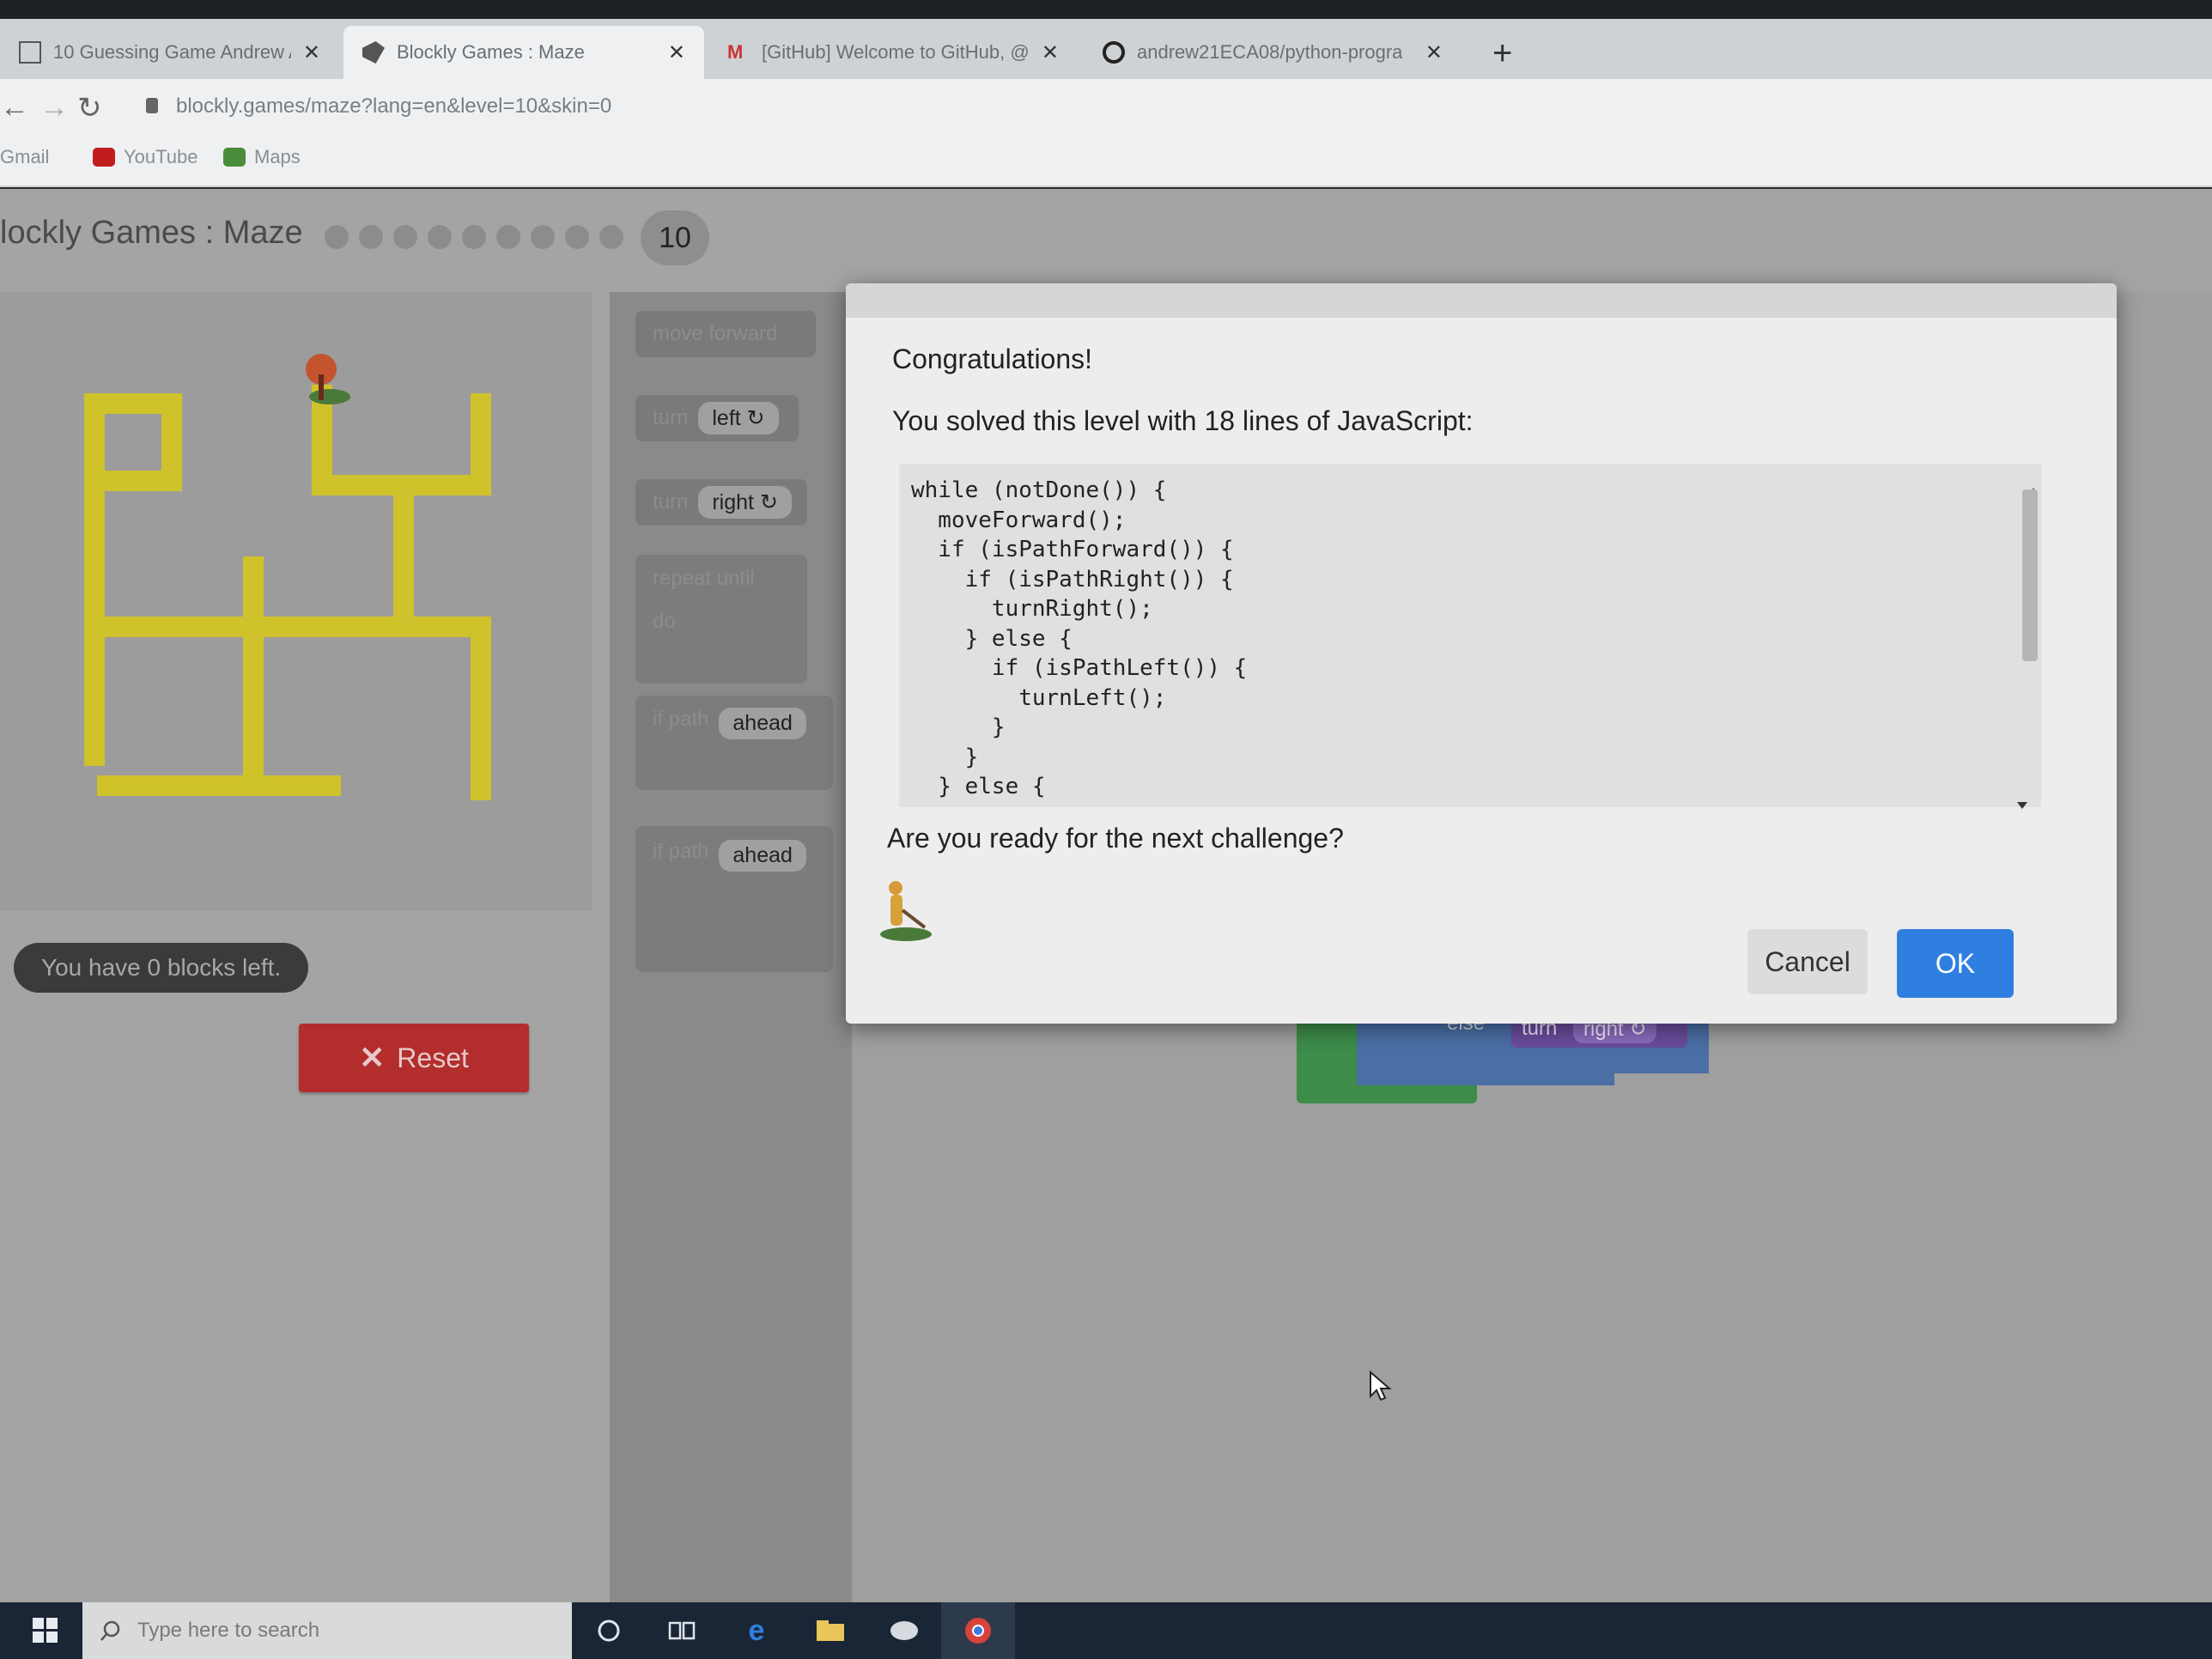 The width and height of the screenshot is (2212, 1659). What do you see at coordinates (104, 157) in the screenshot?
I see `youtube-icon` at bounding box center [104, 157].